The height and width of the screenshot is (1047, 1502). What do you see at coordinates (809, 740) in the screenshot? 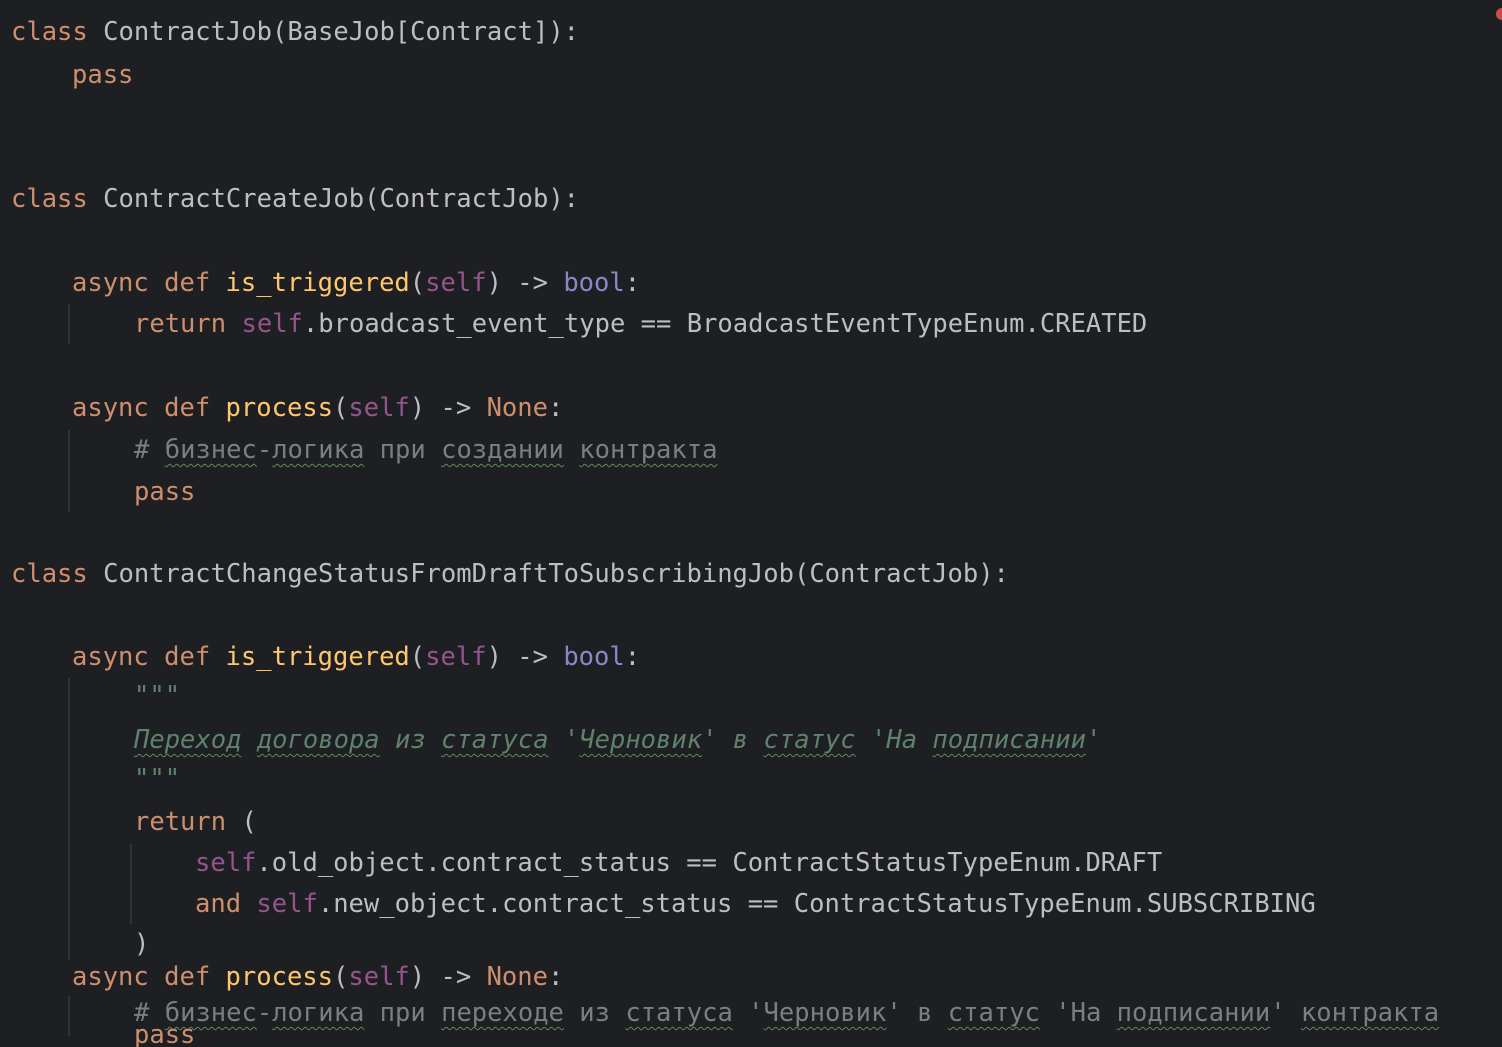
I see `docstring-token: статус` at bounding box center [809, 740].